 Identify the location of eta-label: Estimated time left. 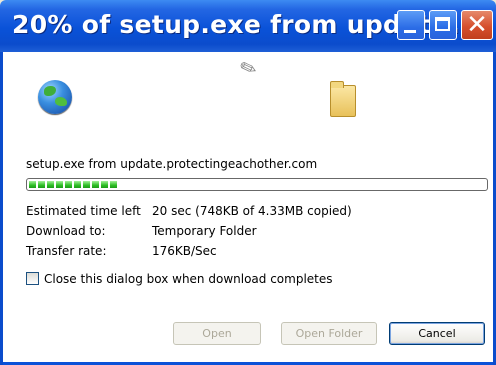
(83, 211).